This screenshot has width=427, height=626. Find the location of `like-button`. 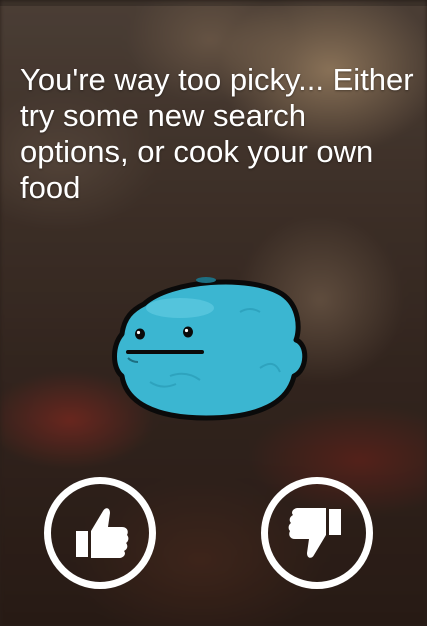

like-button is located at coordinates (100, 533).